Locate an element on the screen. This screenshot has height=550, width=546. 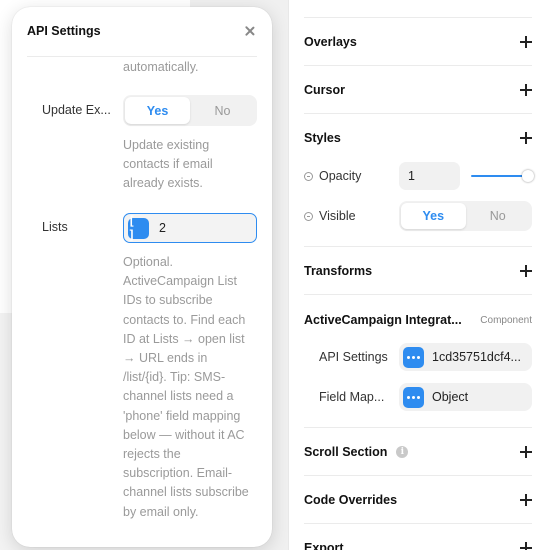
close-icon is located at coordinates (250, 31).